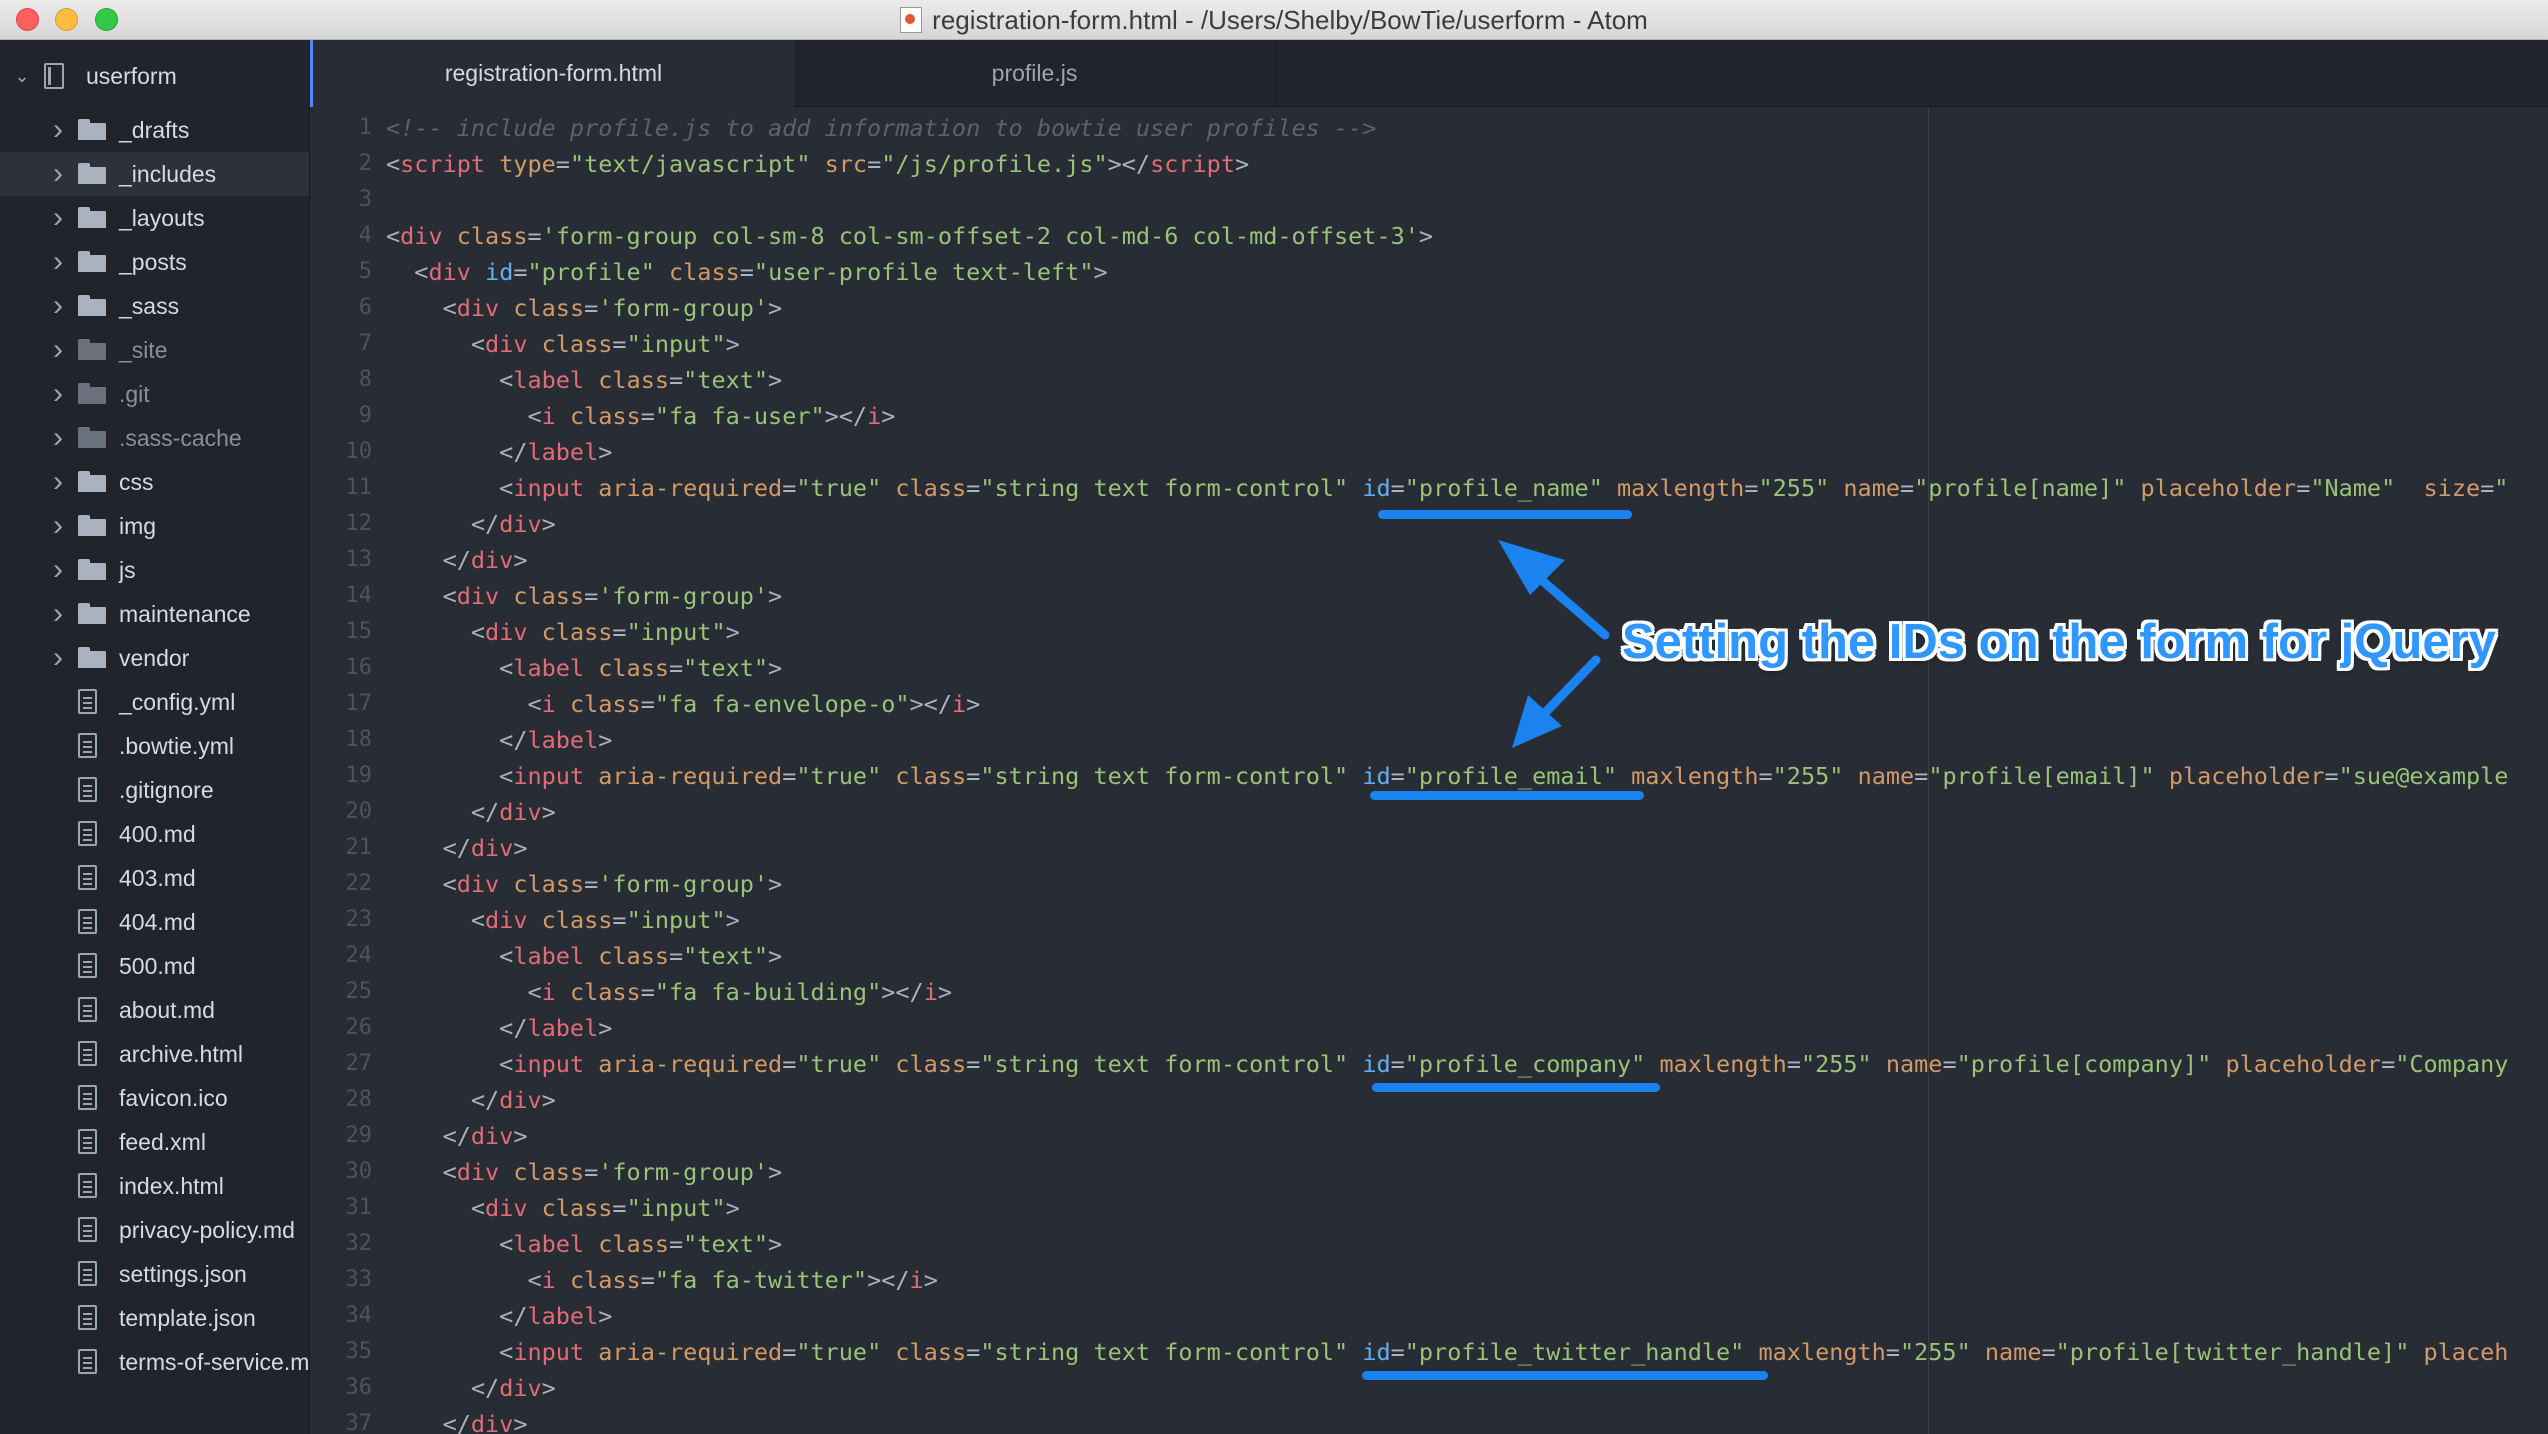 This screenshot has height=1434, width=2548. What do you see at coordinates (154, 570) in the screenshot?
I see `tree-folder-js: › js` at bounding box center [154, 570].